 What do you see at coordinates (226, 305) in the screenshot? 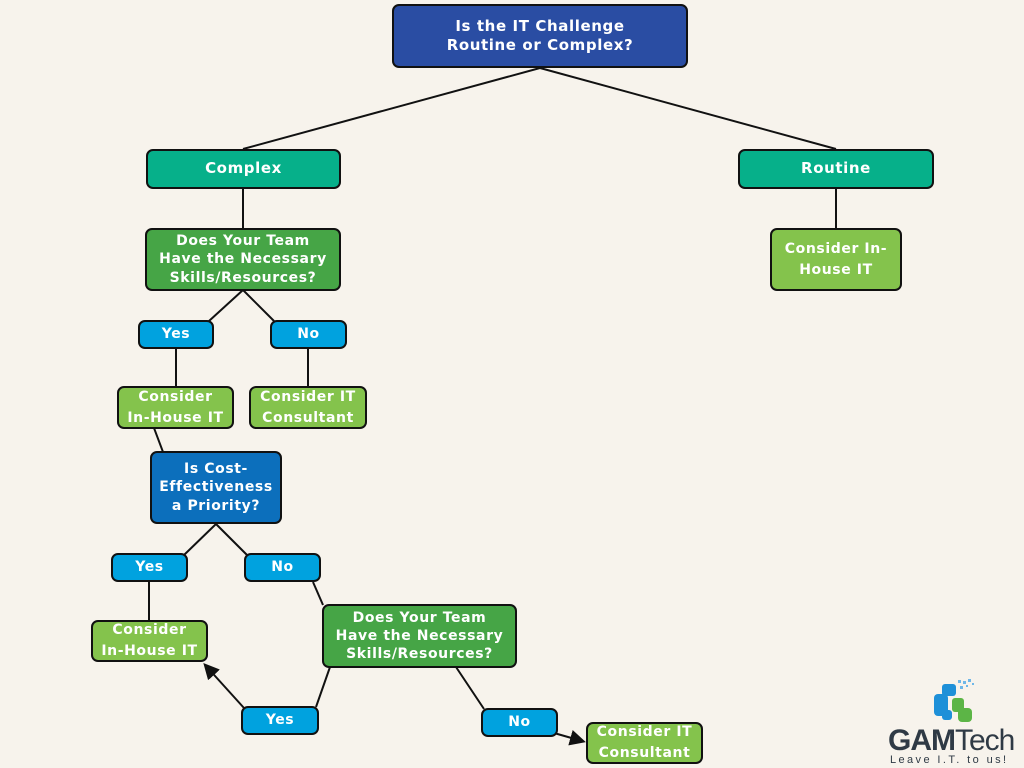
I see `edge-skills-yes` at bounding box center [226, 305].